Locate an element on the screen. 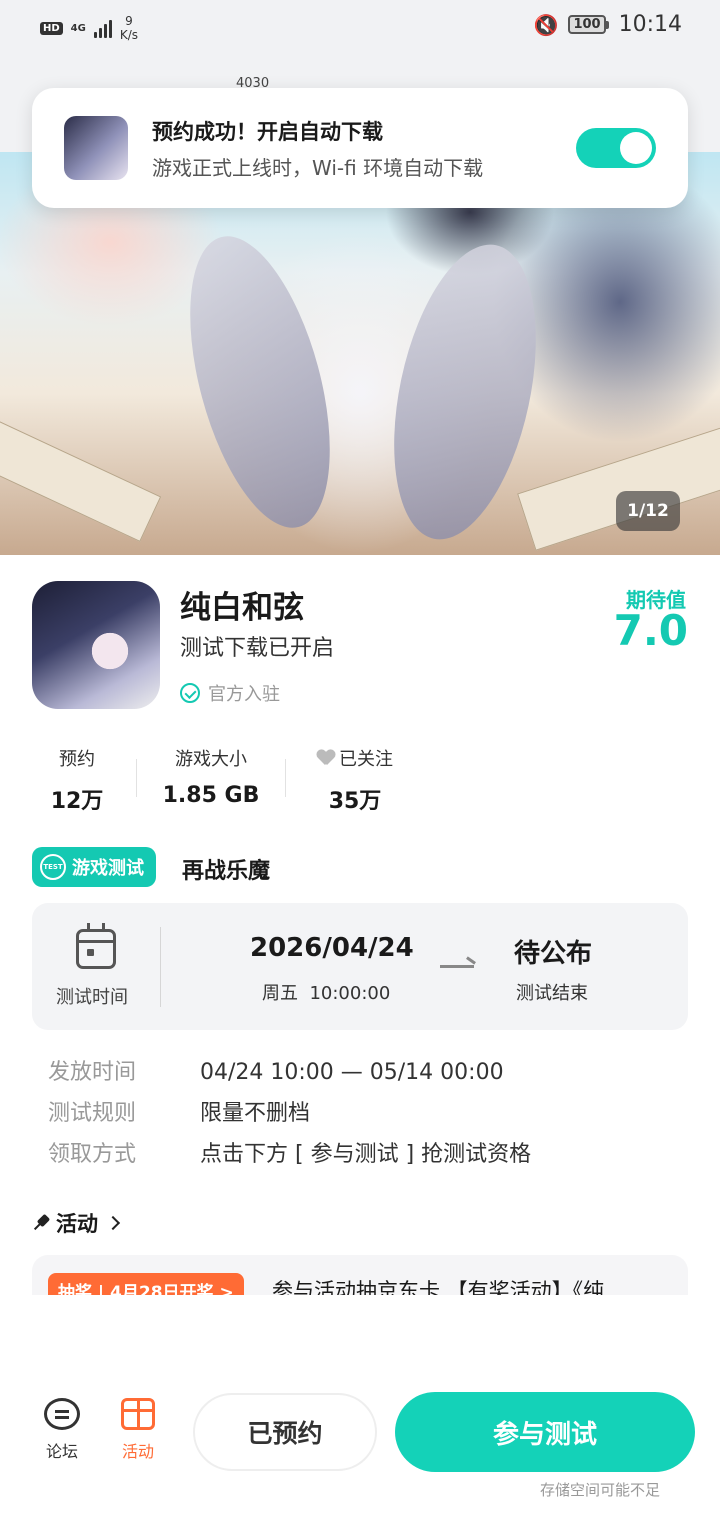 This screenshot has width=720, height=1520. info-row-method: 领取方式 点击下方 [ 参与测试 ] 抢测试资格 is located at coordinates (289, 1152).